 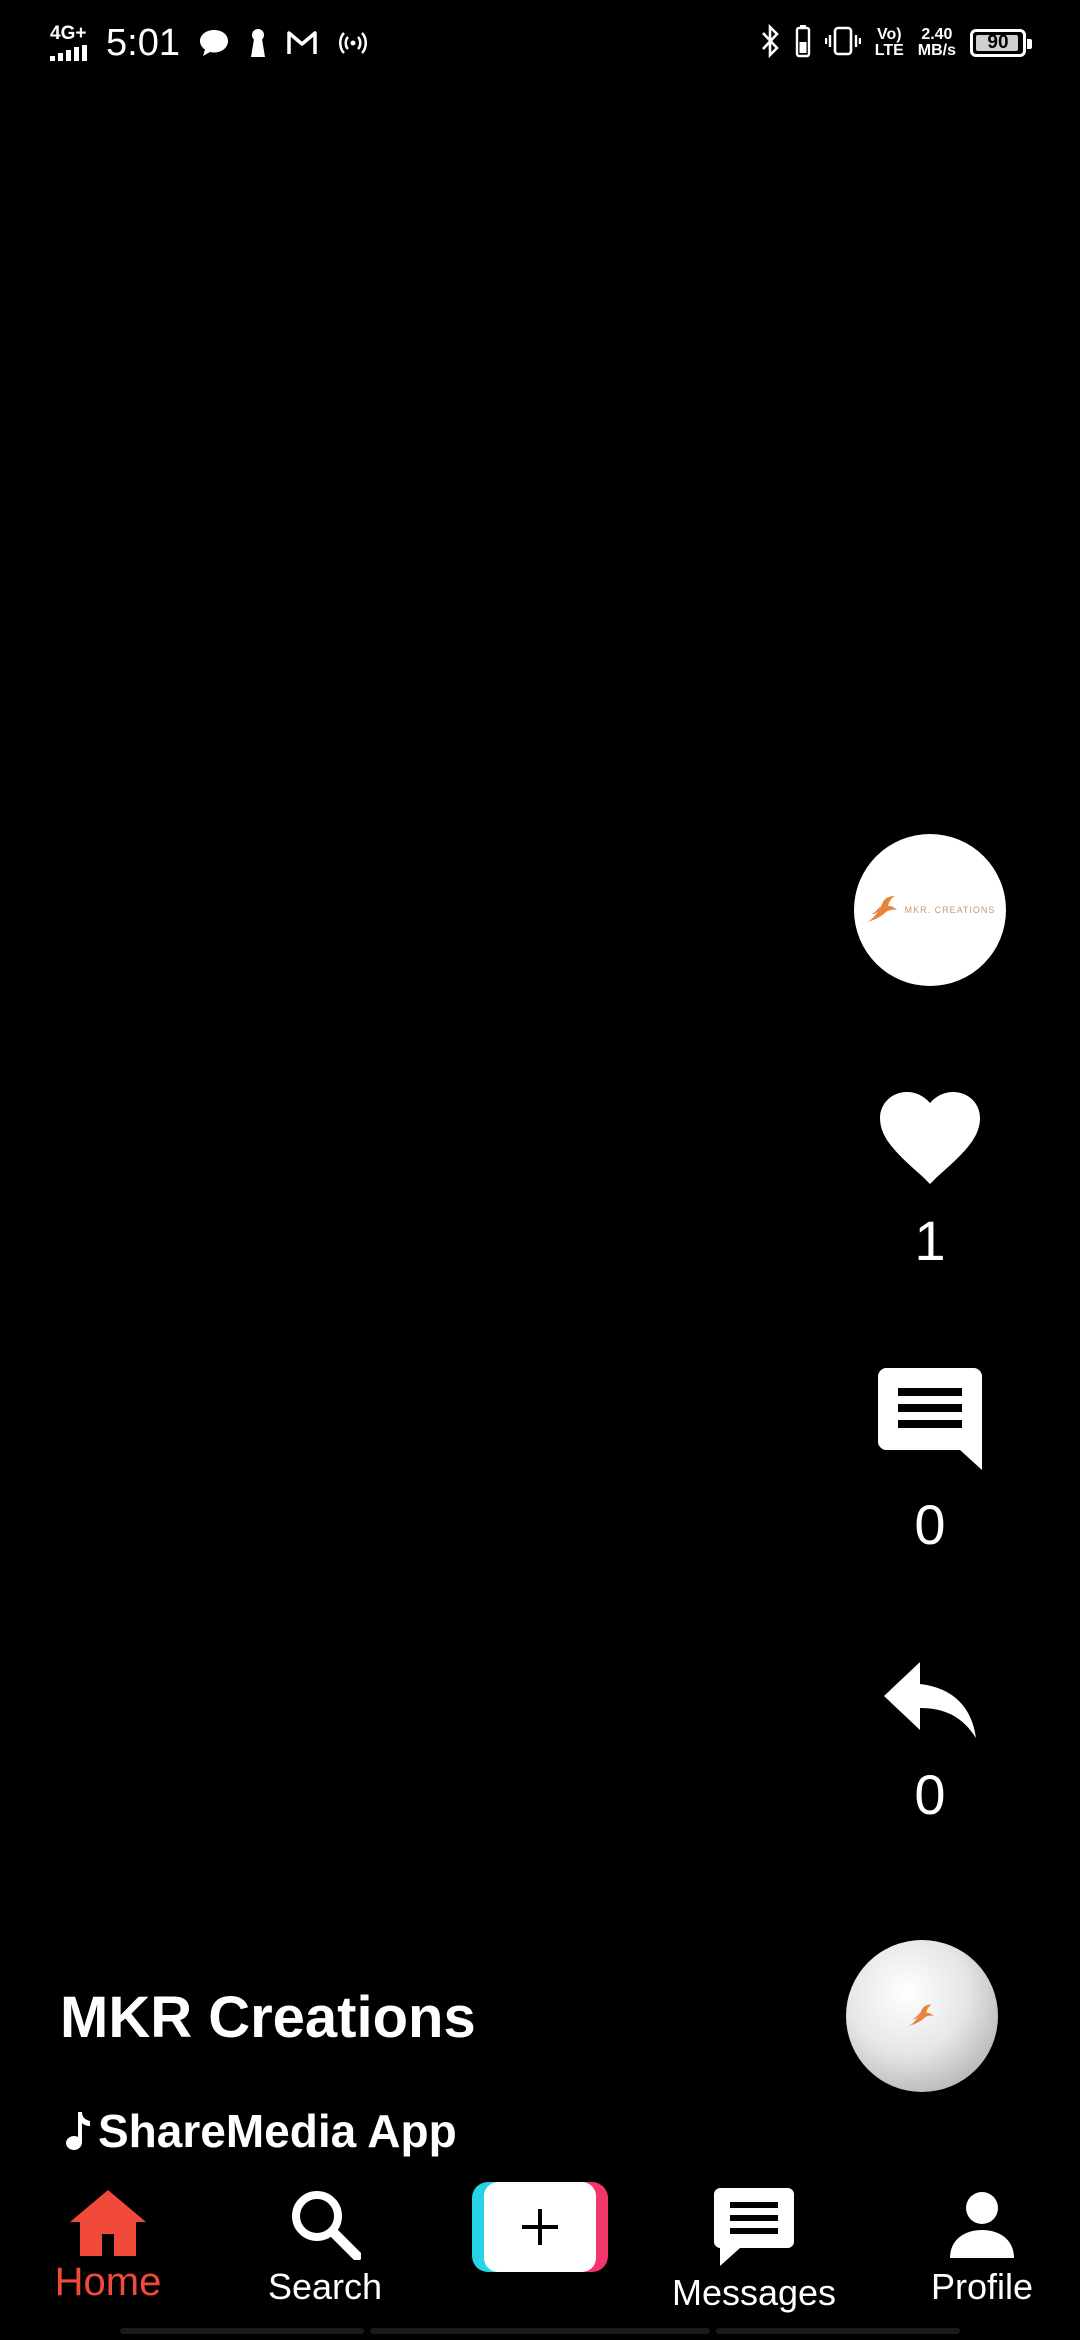 I want to click on create-post-button, so click(x=540, y=2227).